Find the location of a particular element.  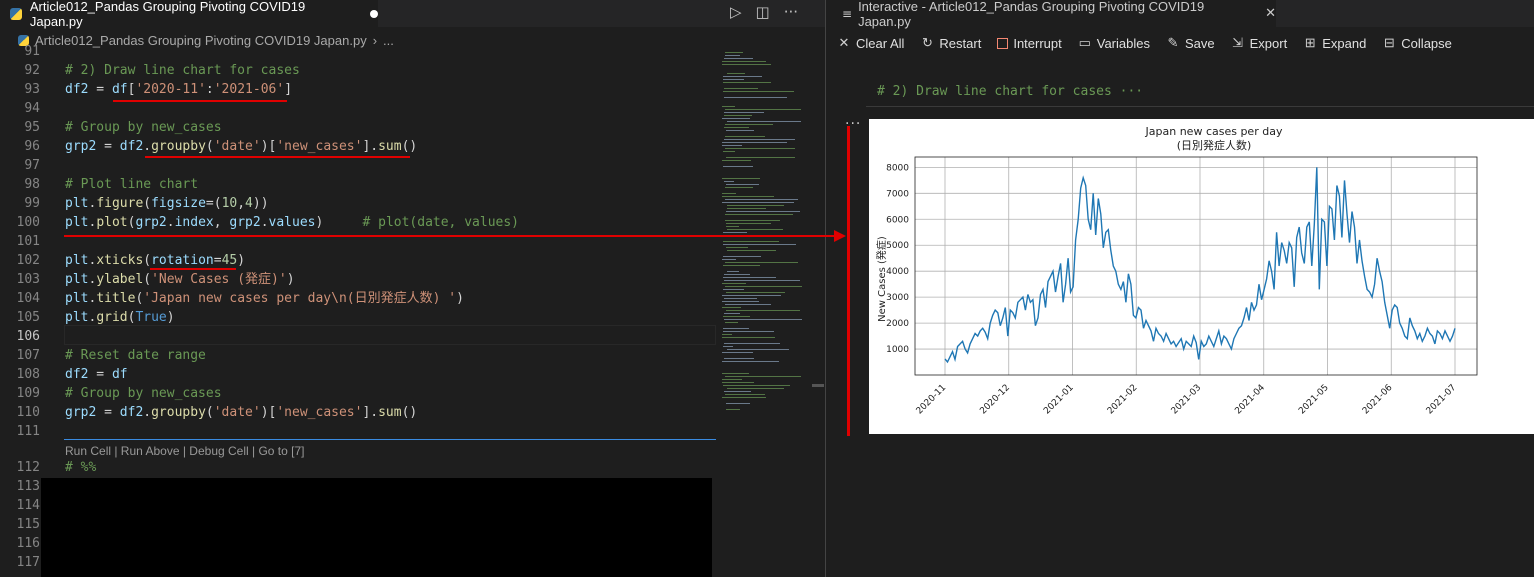

code-line: 109 # Group by new_cases is located at coordinates (358, 393).